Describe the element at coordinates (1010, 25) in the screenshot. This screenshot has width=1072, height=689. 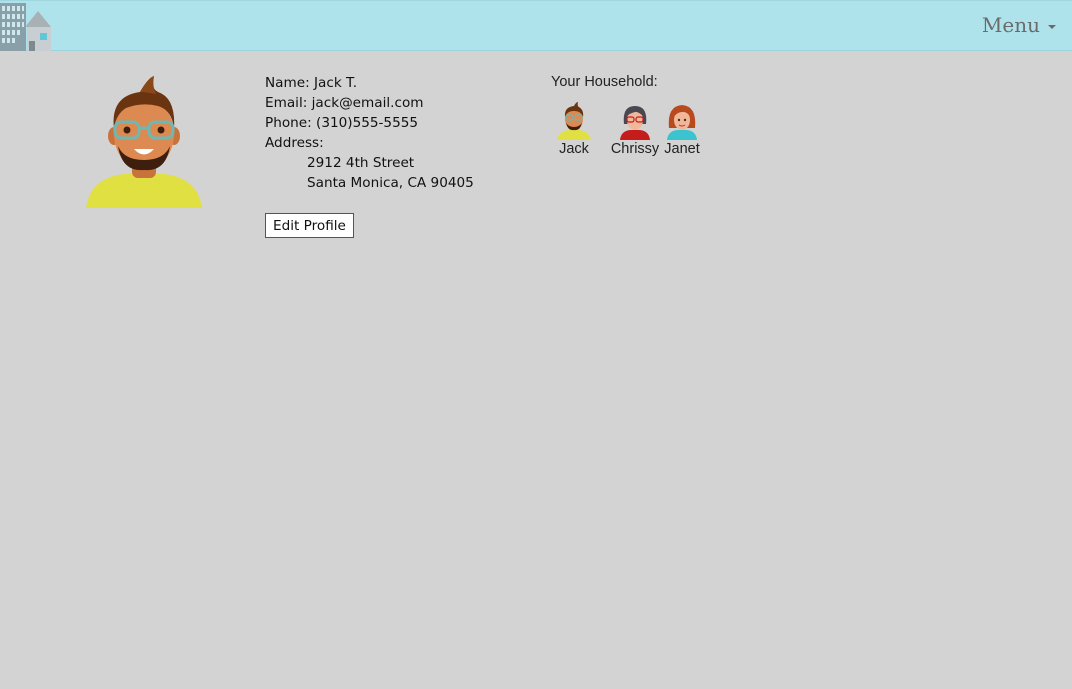
I see `menu-label: Menu` at that location.